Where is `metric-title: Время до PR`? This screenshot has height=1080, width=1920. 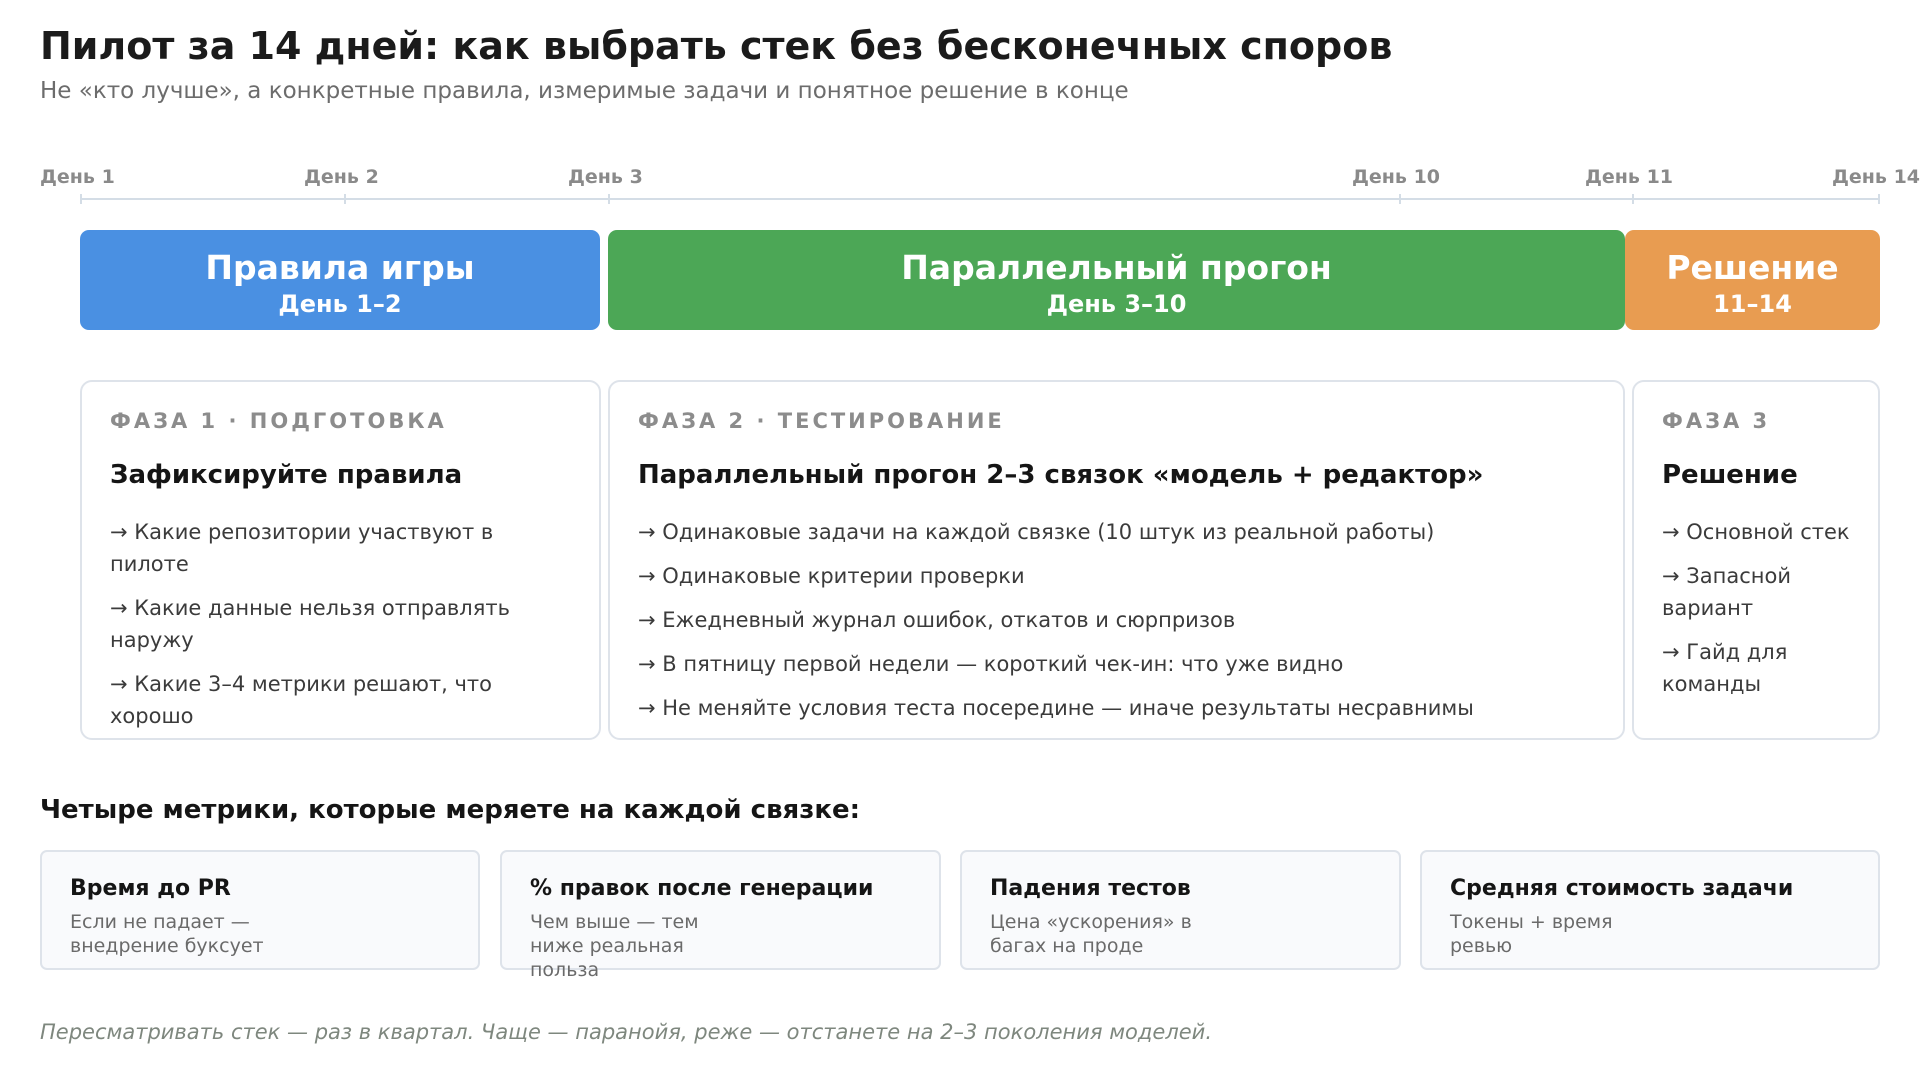
metric-title: Время до PR is located at coordinates (150, 888).